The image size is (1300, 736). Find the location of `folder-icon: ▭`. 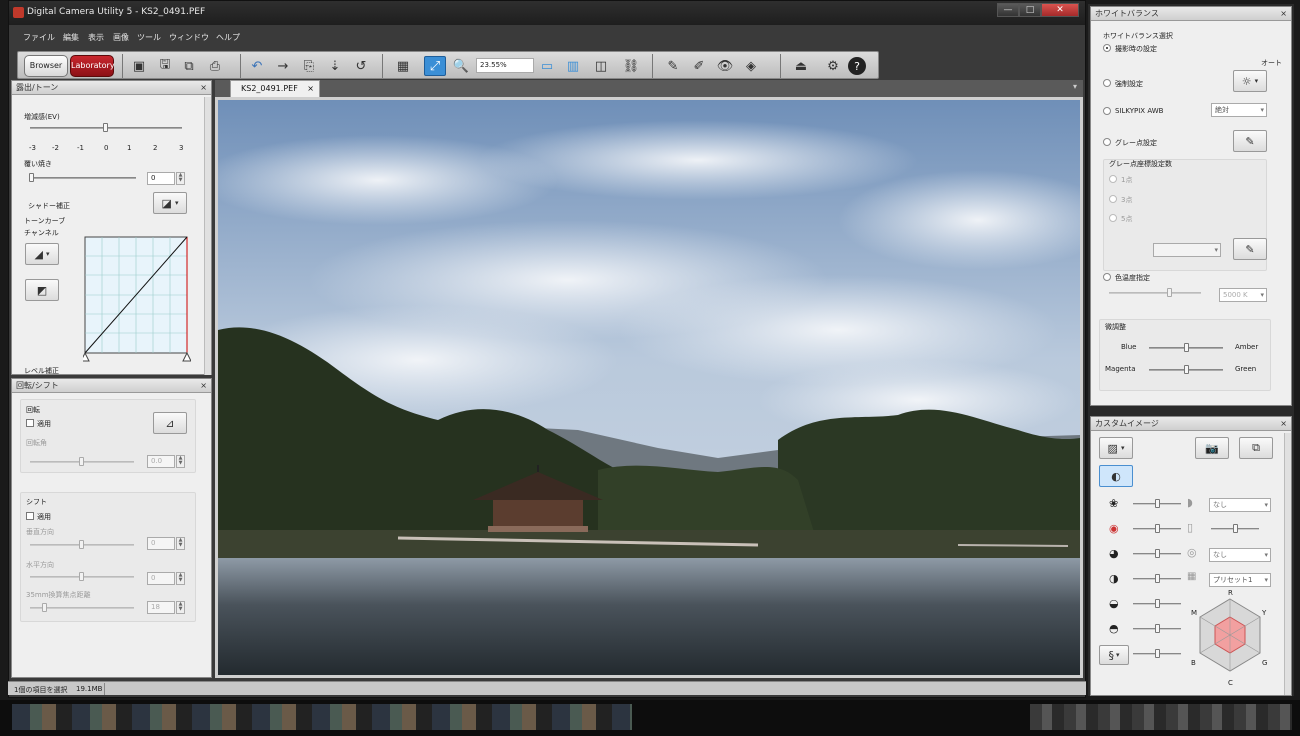

folder-icon: ▭ is located at coordinates (547, 66).